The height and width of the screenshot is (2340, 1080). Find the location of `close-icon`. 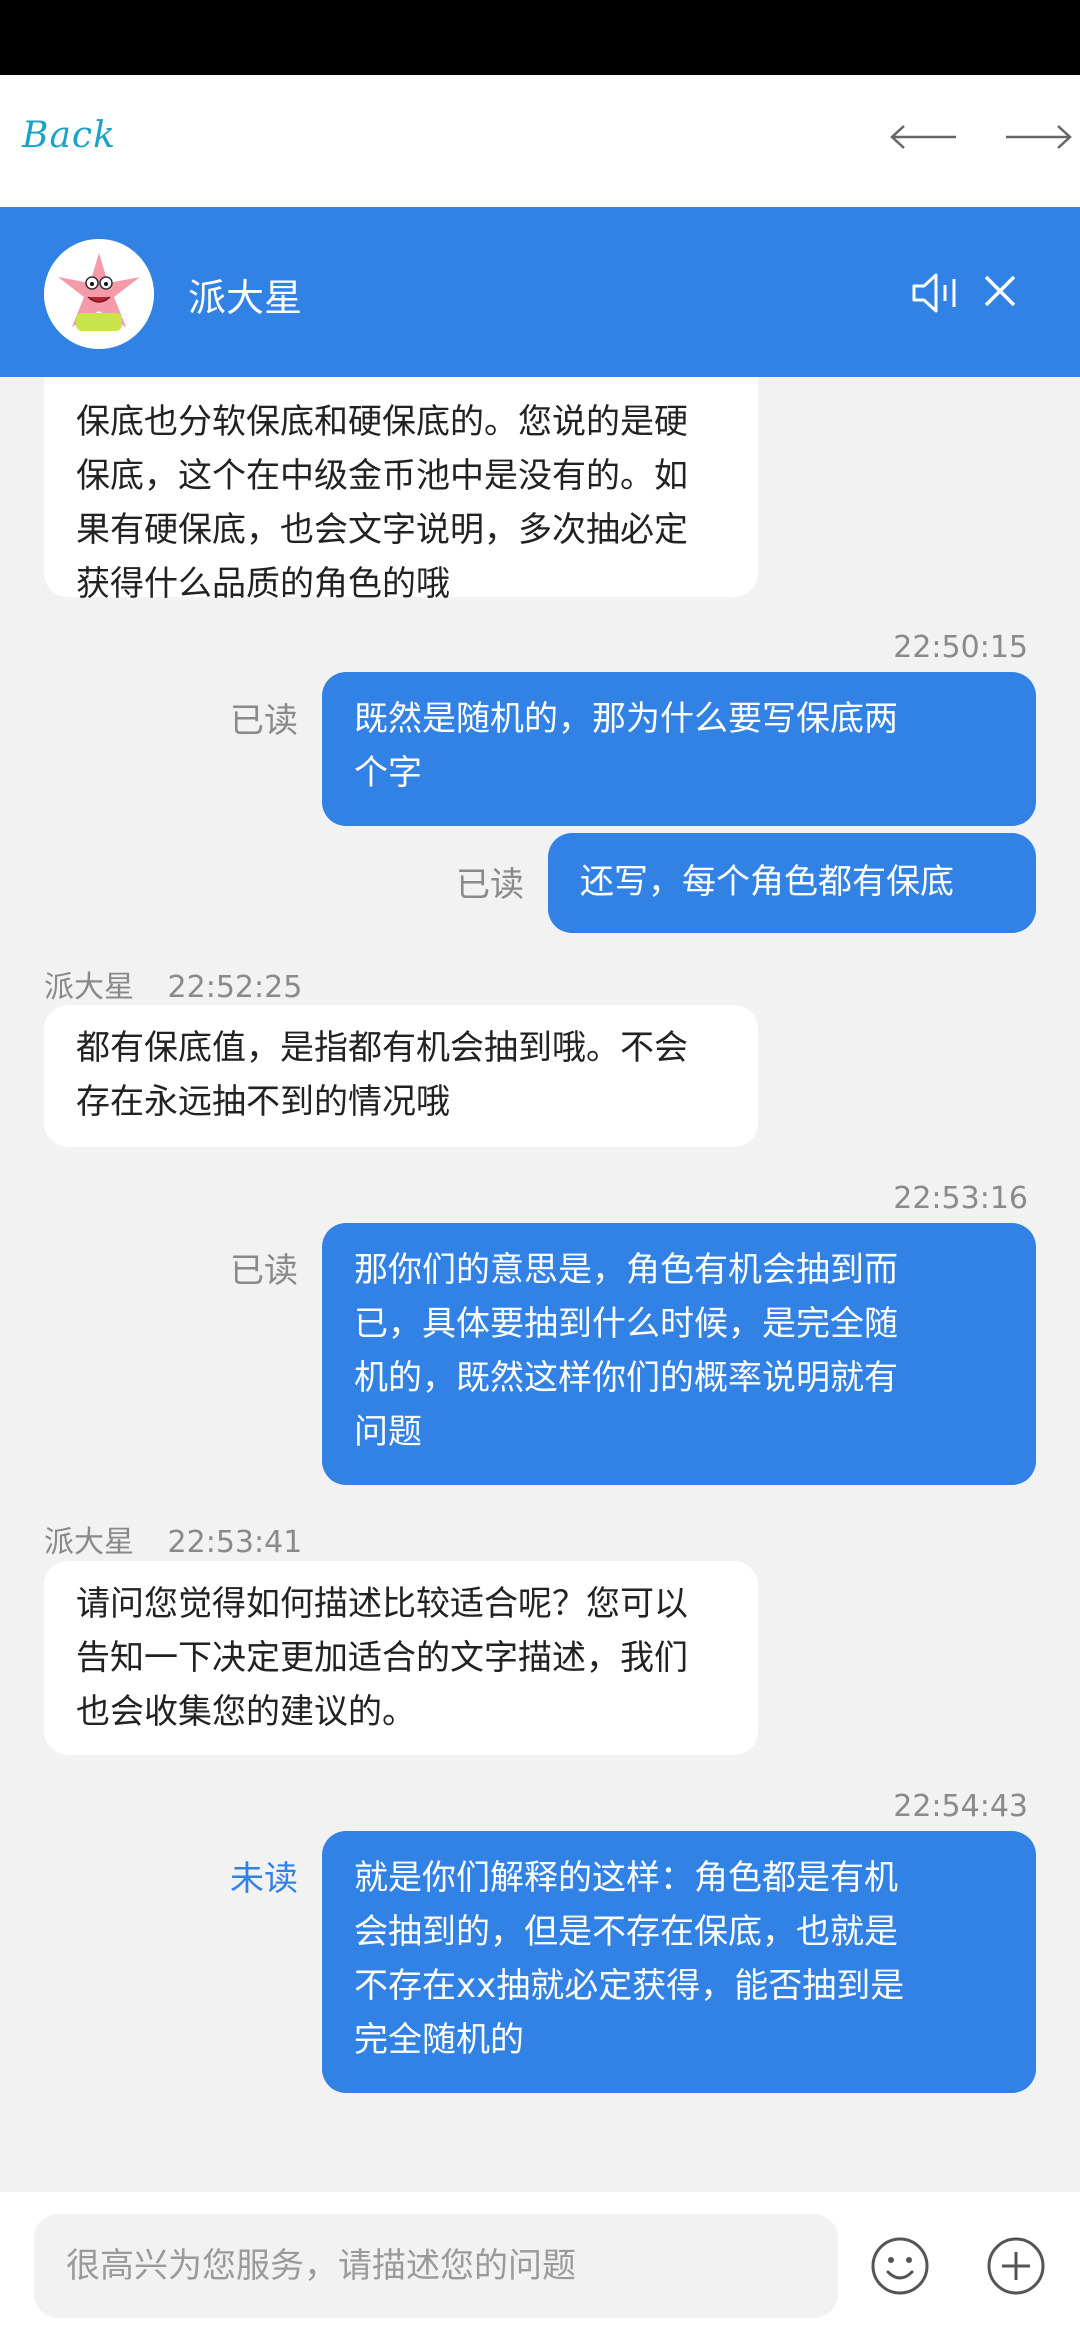

close-icon is located at coordinates (1000, 291).